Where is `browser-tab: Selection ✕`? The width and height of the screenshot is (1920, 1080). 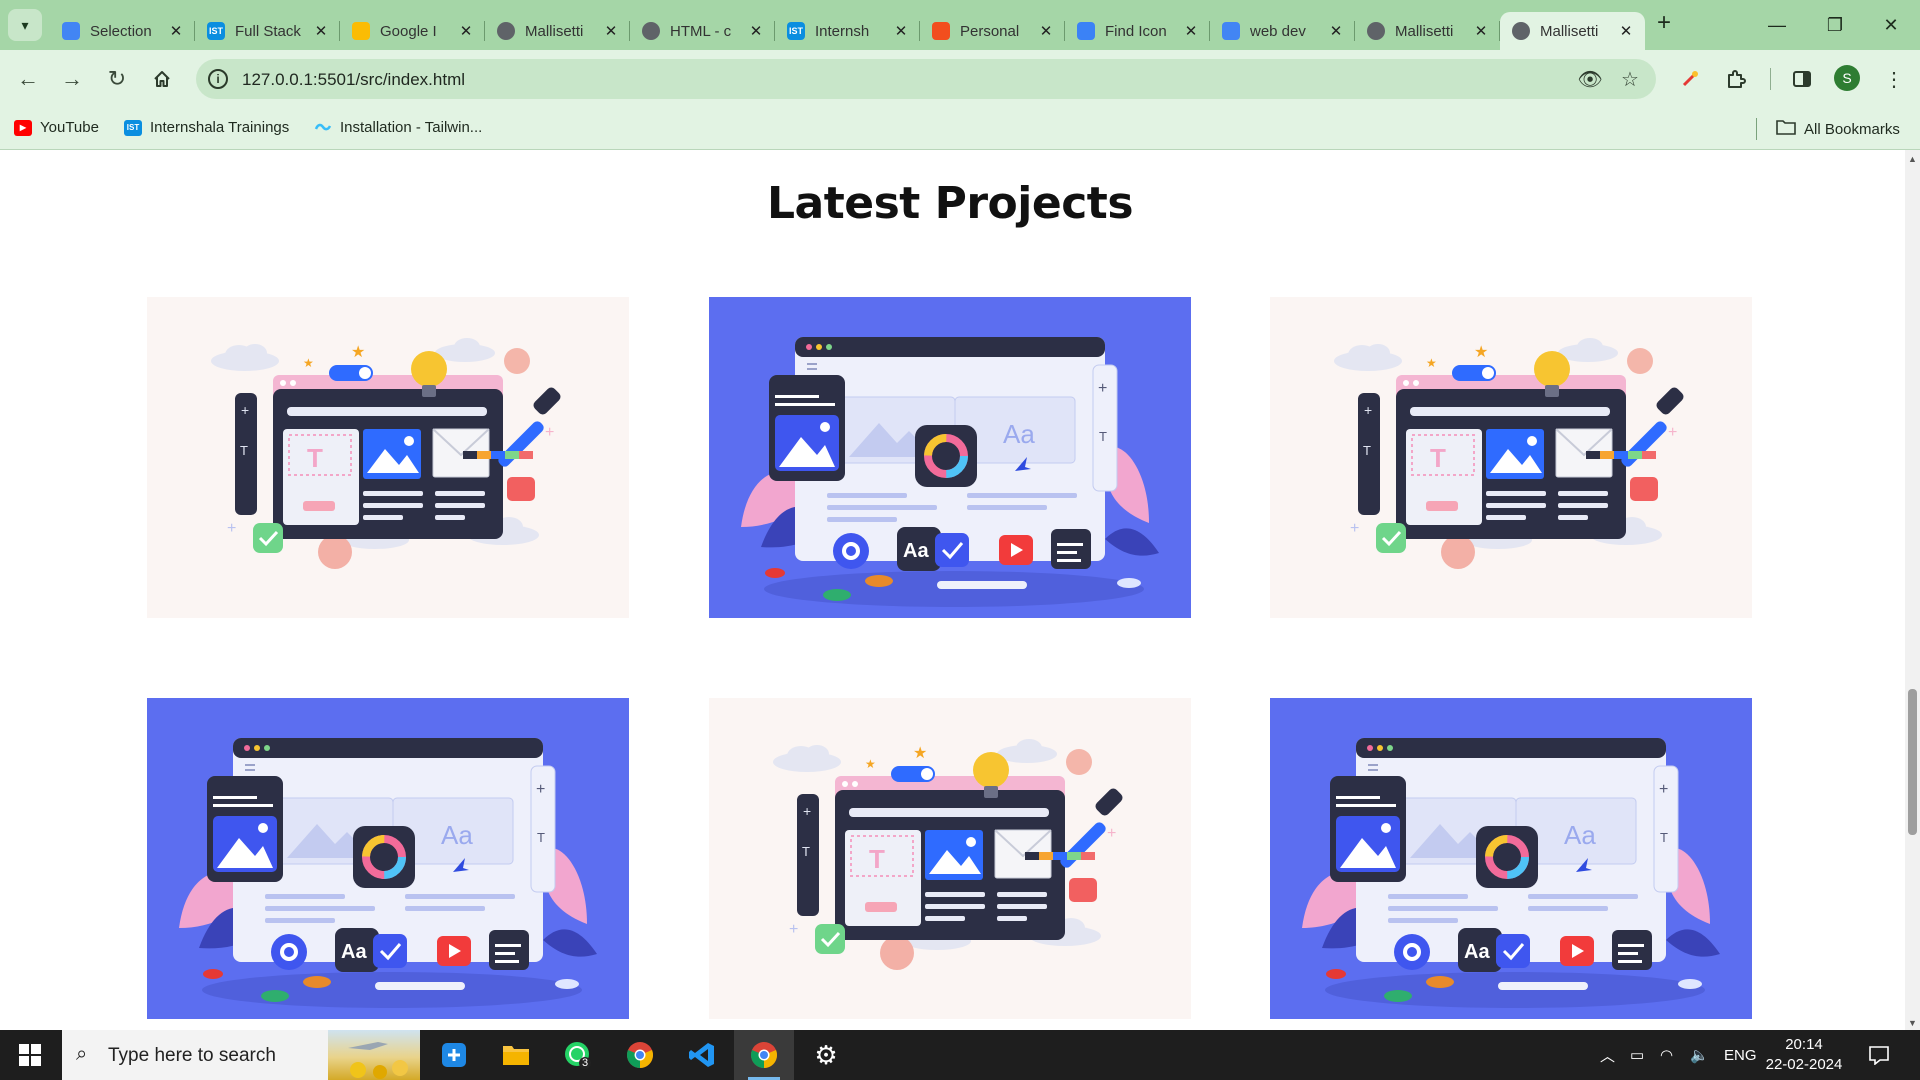
browser-tab: Selection ✕ is located at coordinates (122, 31).